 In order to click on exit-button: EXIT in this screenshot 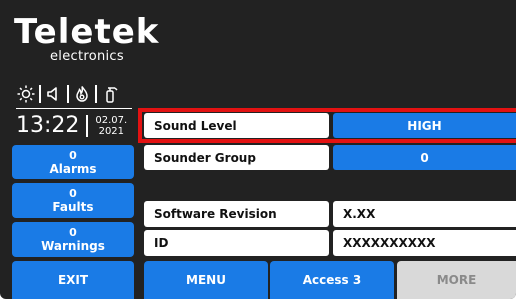, I will do `click(73, 280)`.